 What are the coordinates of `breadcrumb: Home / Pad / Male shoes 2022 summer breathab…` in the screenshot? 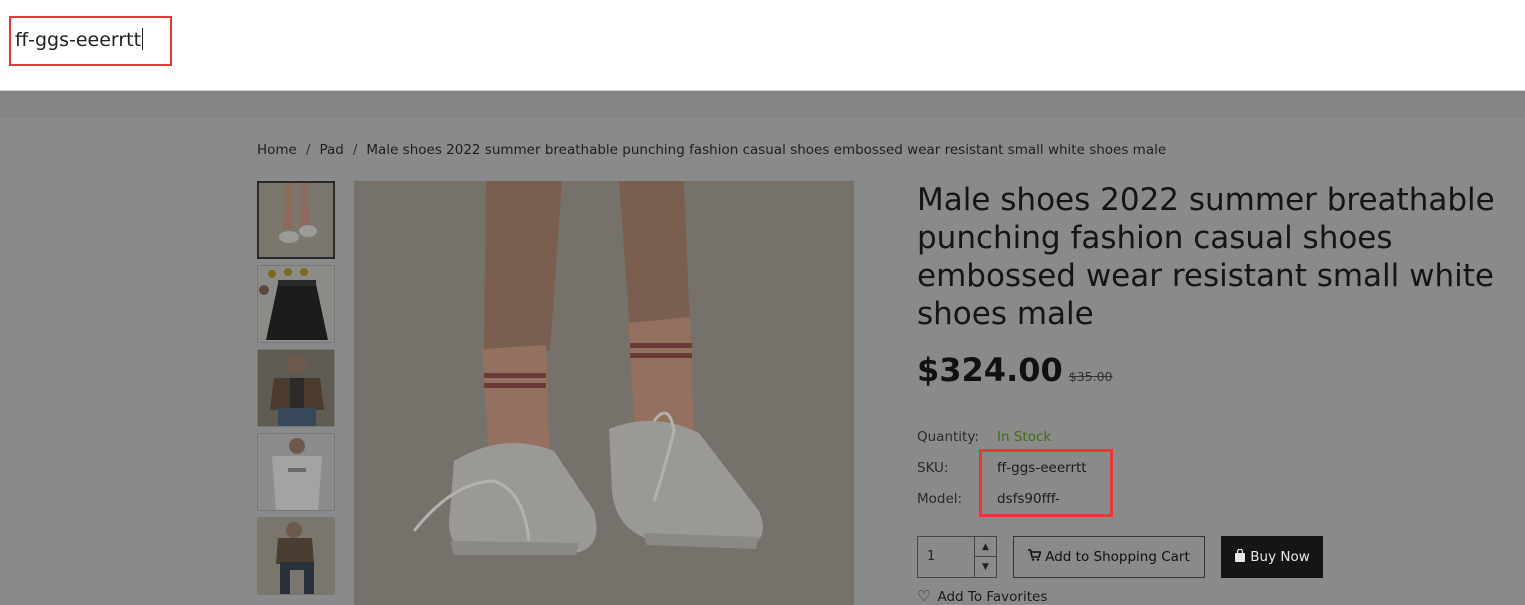 It's located at (711, 150).